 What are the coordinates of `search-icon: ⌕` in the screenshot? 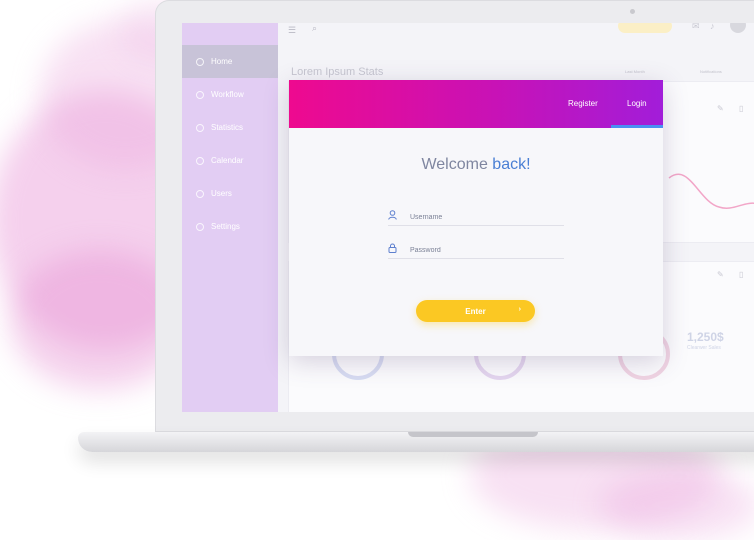 It's located at (314, 28).